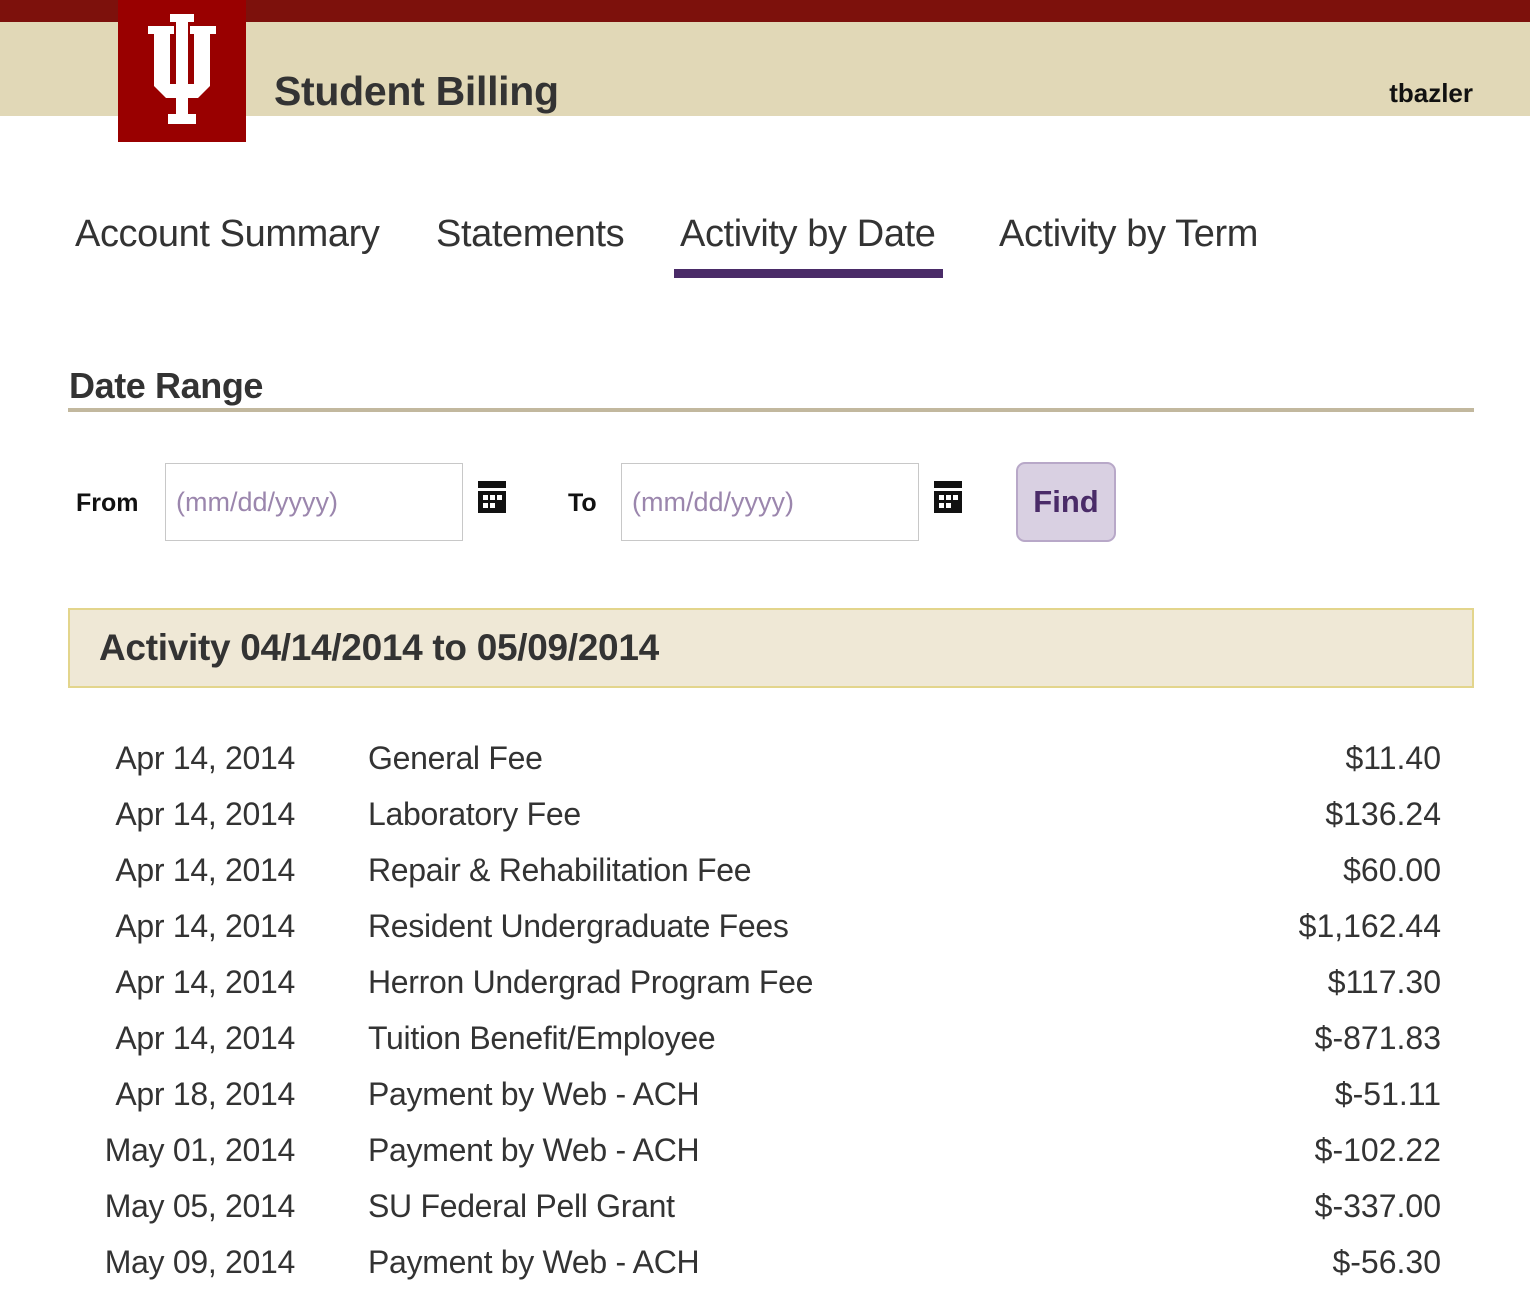 This screenshot has width=1530, height=1312. What do you see at coordinates (578, 926) in the screenshot?
I see `activity-description: Resident Undergraduate Fees` at bounding box center [578, 926].